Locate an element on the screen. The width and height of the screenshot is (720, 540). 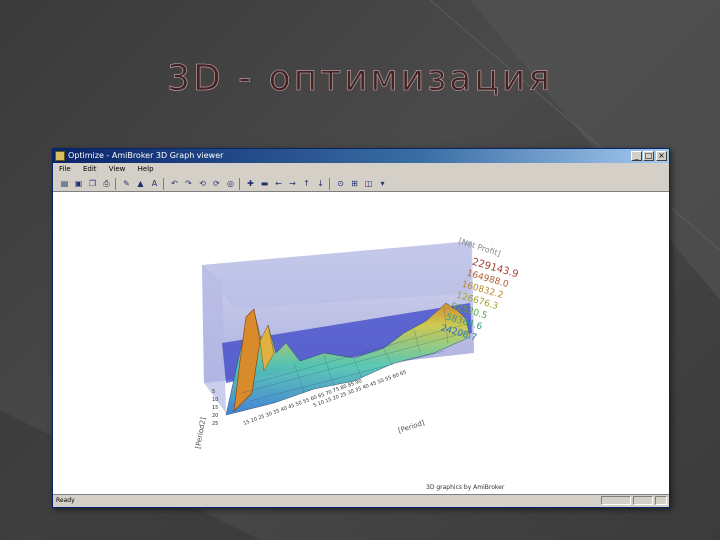
rotate-left-icon: ↶ is located at coordinates (174, 183).